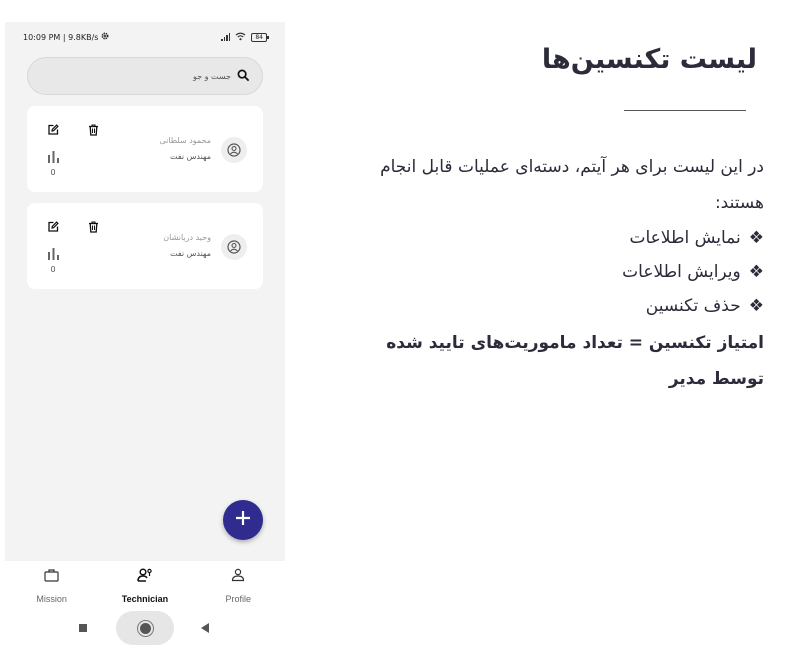 Image resolution: width=789 pixels, height=660 pixels. I want to click on plus-icon, so click(243, 520).